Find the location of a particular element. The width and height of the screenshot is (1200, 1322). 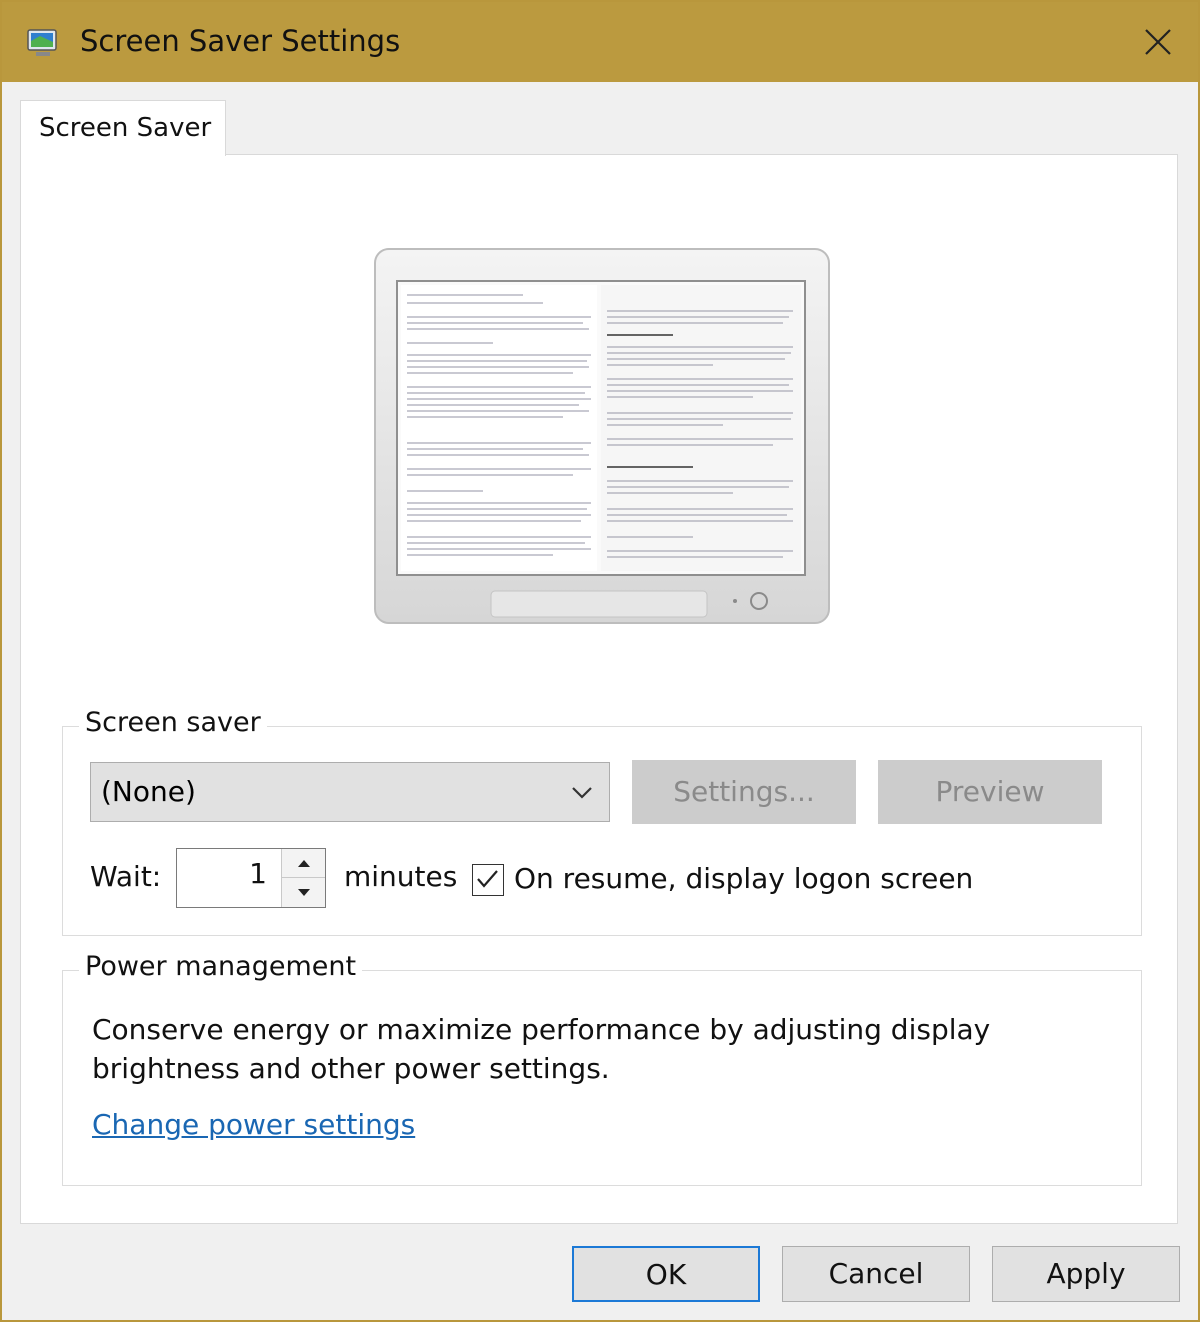

apply-button: Apply is located at coordinates (1086, 1274).